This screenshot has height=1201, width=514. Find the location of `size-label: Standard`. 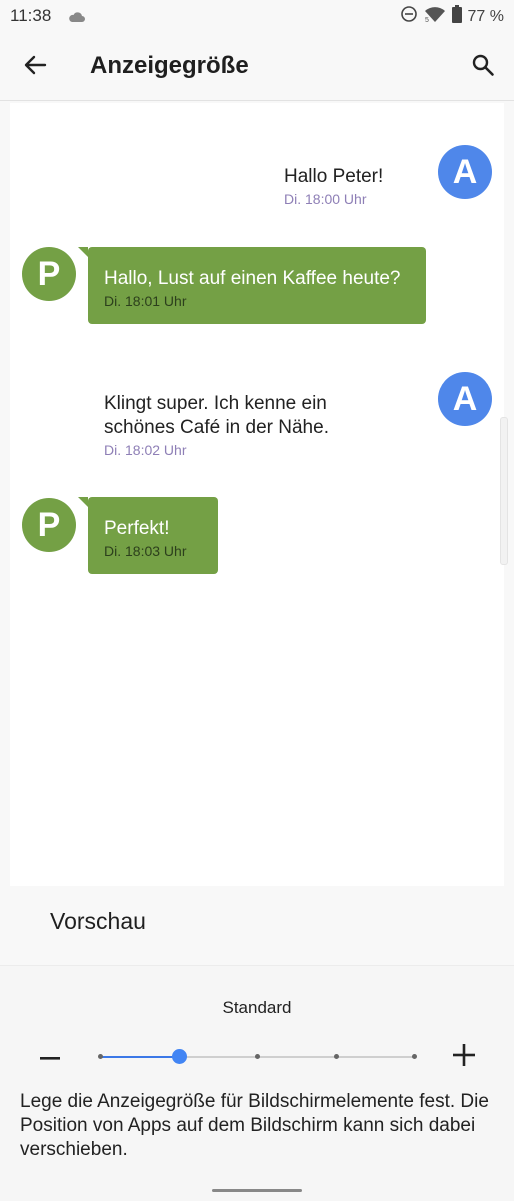

size-label: Standard is located at coordinates (257, 1007).